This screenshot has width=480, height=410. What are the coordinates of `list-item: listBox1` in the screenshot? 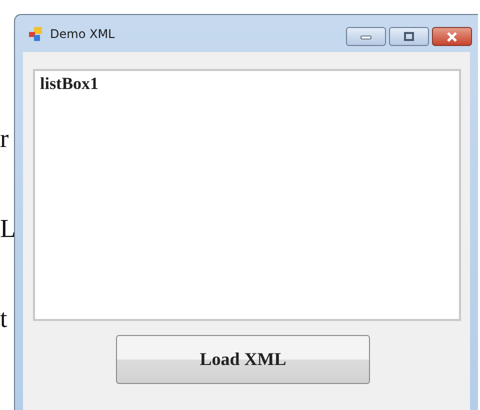 It's located at (247, 84).